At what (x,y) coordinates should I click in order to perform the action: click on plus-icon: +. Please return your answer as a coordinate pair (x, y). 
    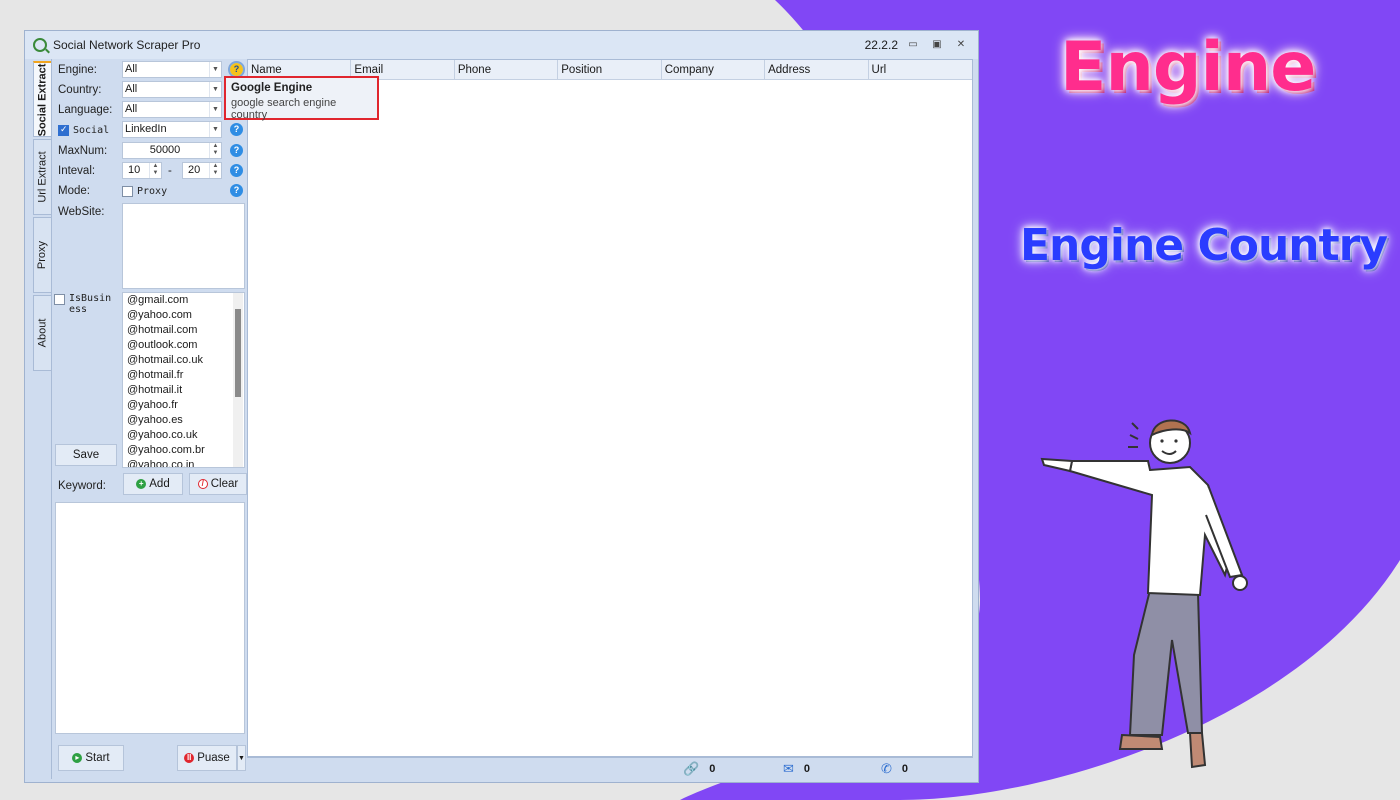
    Looking at the image, I should click on (141, 484).